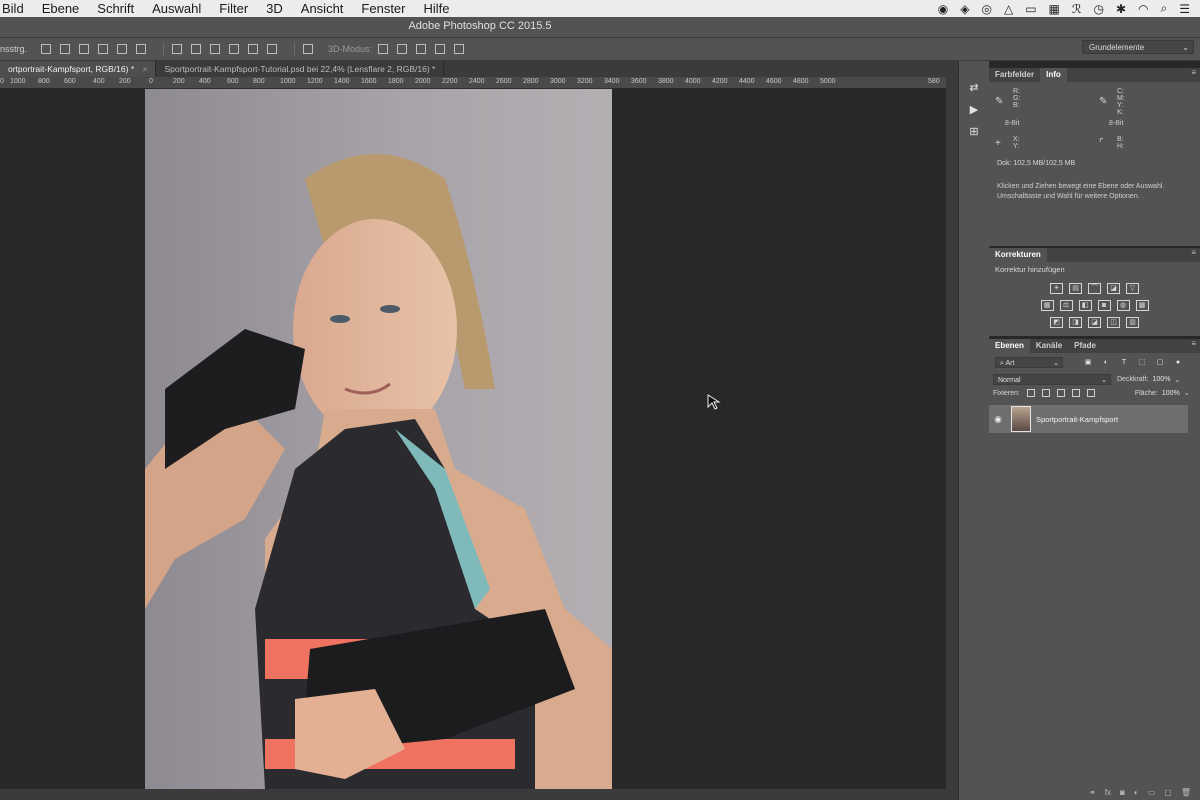 The image size is (1200, 800). Describe the element at coordinates (1142, 362) in the screenshot. I see `shape-filter-icon: ⬚` at that location.